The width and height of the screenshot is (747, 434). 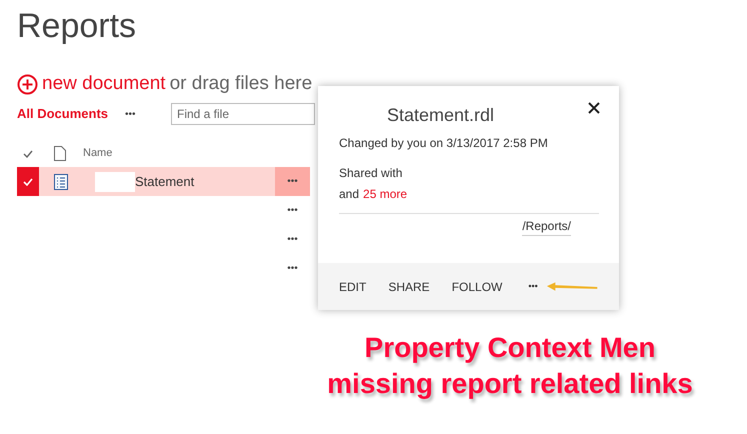 I want to click on shared-more-link: 25 more, so click(x=385, y=194).